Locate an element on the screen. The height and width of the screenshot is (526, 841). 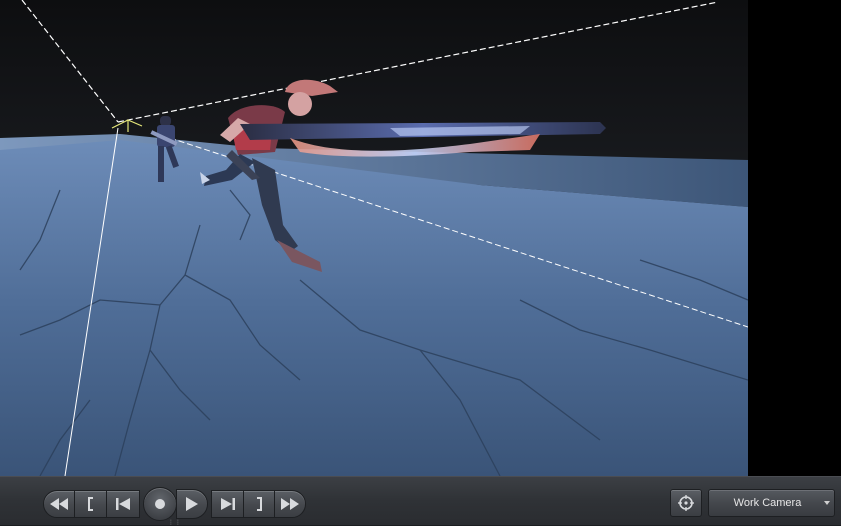
grip-dots-icon: ⋮⋮ is located at coordinates (175, 523).